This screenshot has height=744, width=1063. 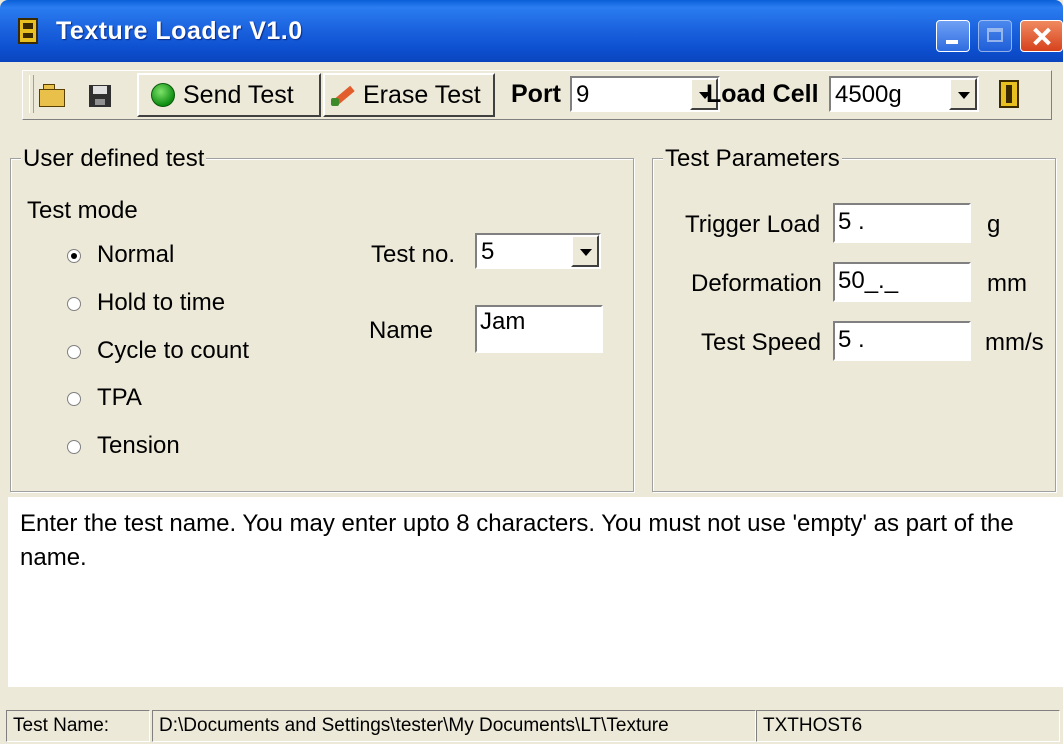 What do you see at coordinates (762, 94) in the screenshot?
I see `load-cell-label: Load Cell` at bounding box center [762, 94].